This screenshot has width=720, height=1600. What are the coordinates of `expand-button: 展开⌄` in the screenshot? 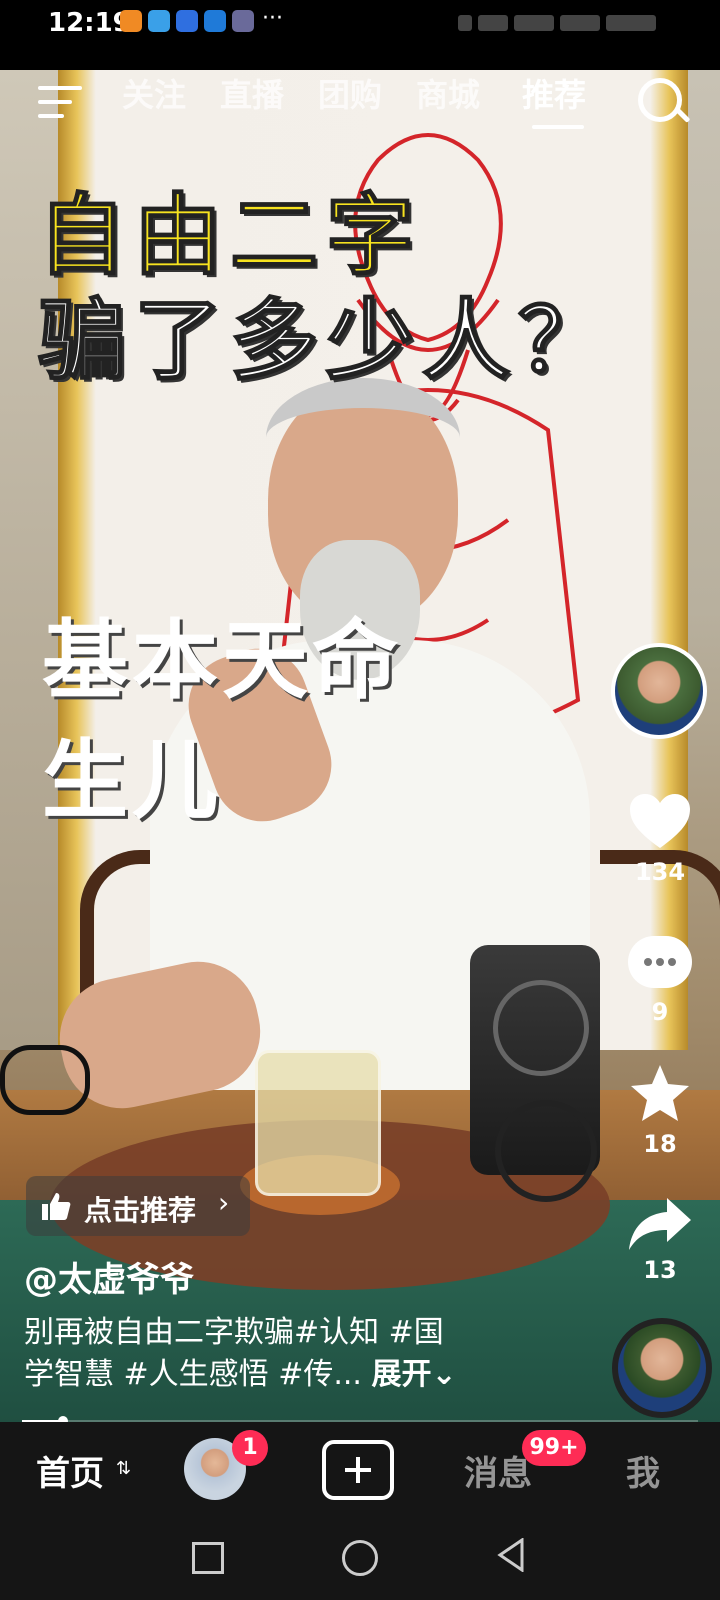 It's located at (414, 1374).